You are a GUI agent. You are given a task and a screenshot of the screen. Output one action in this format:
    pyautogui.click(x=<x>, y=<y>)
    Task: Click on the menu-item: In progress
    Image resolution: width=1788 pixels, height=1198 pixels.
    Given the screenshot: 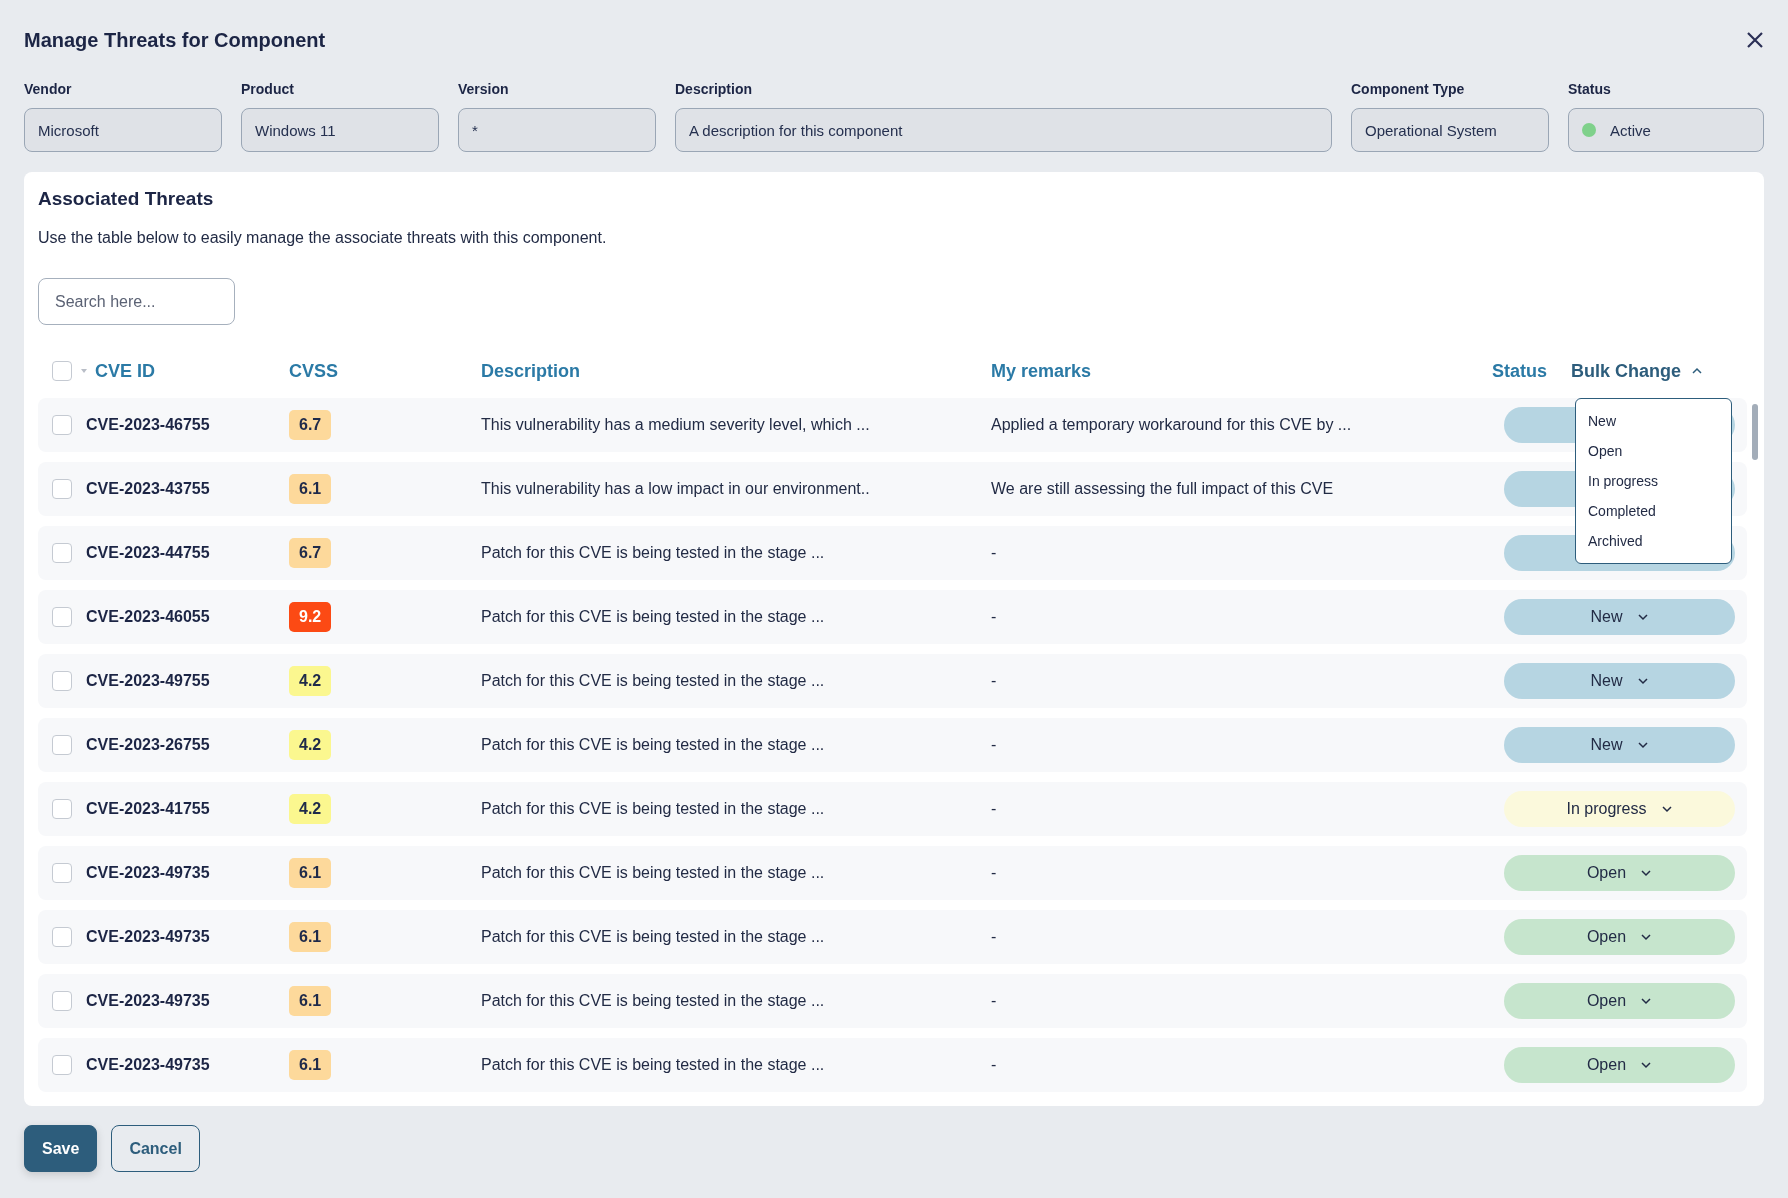 What is the action you would take?
    pyautogui.click(x=1653, y=480)
    